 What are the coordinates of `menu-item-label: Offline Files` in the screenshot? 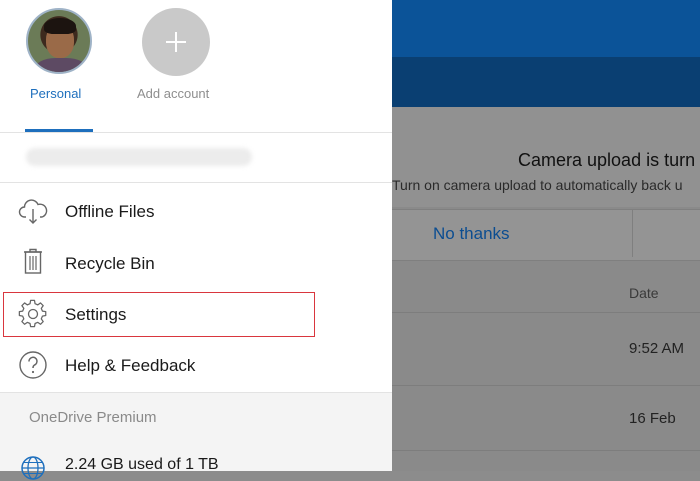 It's located at (110, 211).